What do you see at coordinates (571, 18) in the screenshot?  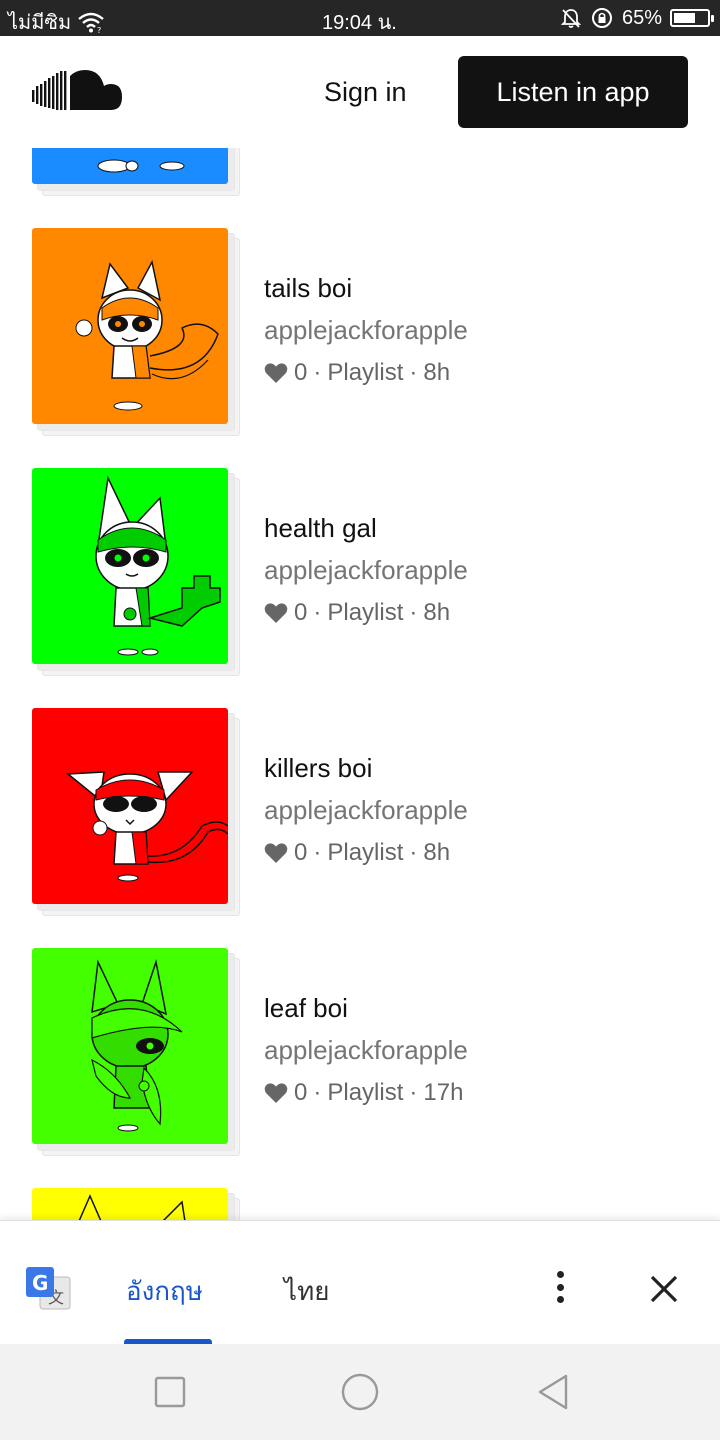 I see `bell-muted-icon` at bounding box center [571, 18].